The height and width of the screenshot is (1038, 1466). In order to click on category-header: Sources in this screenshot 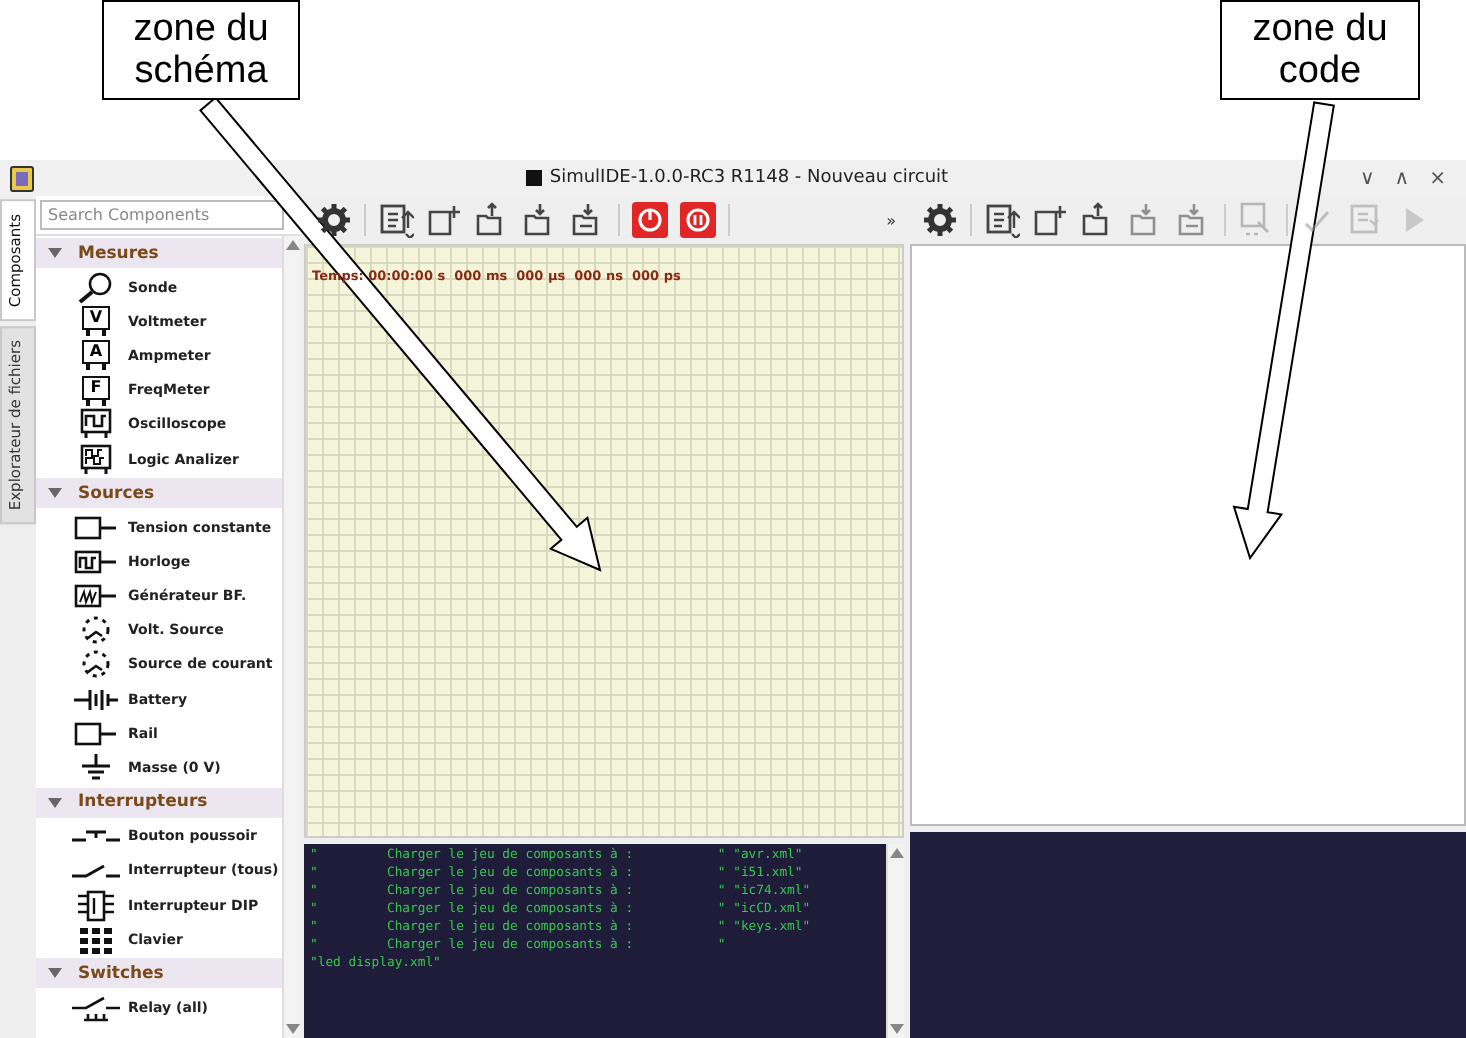, I will do `click(159, 493)`.